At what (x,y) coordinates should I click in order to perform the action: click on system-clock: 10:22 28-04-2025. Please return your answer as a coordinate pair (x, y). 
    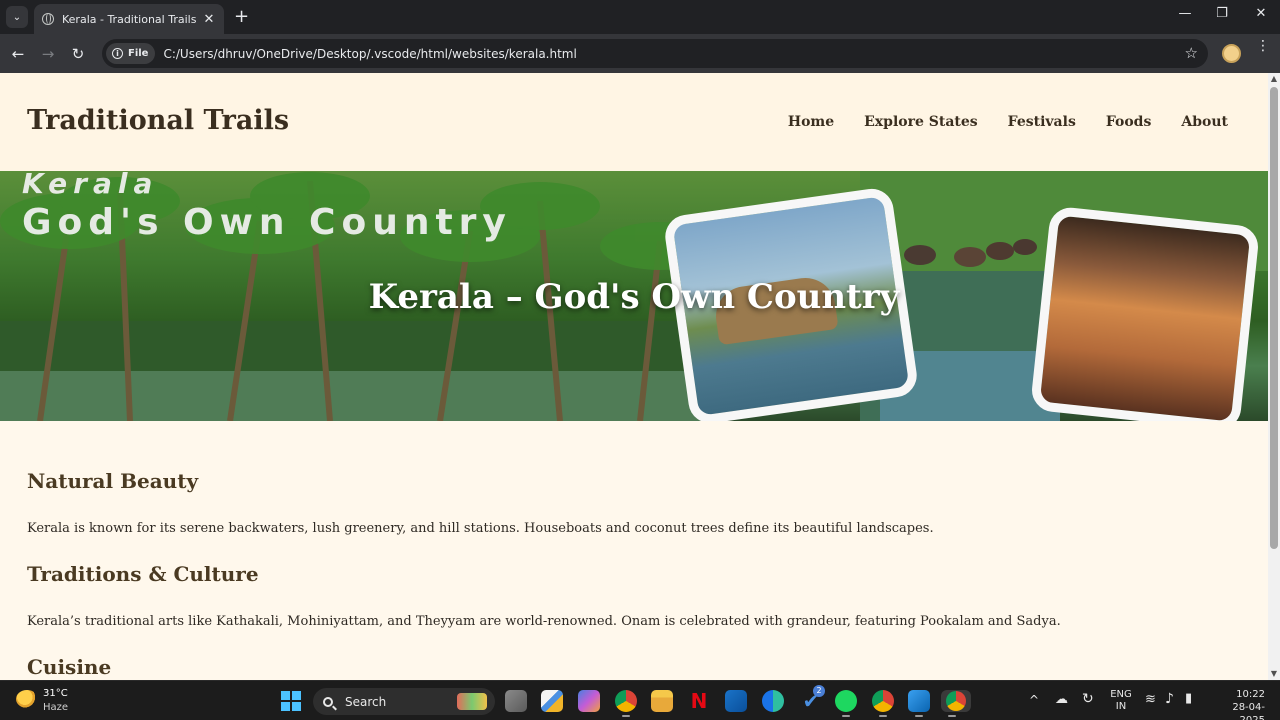
    Looking at the image, I should click on (1236, 704).